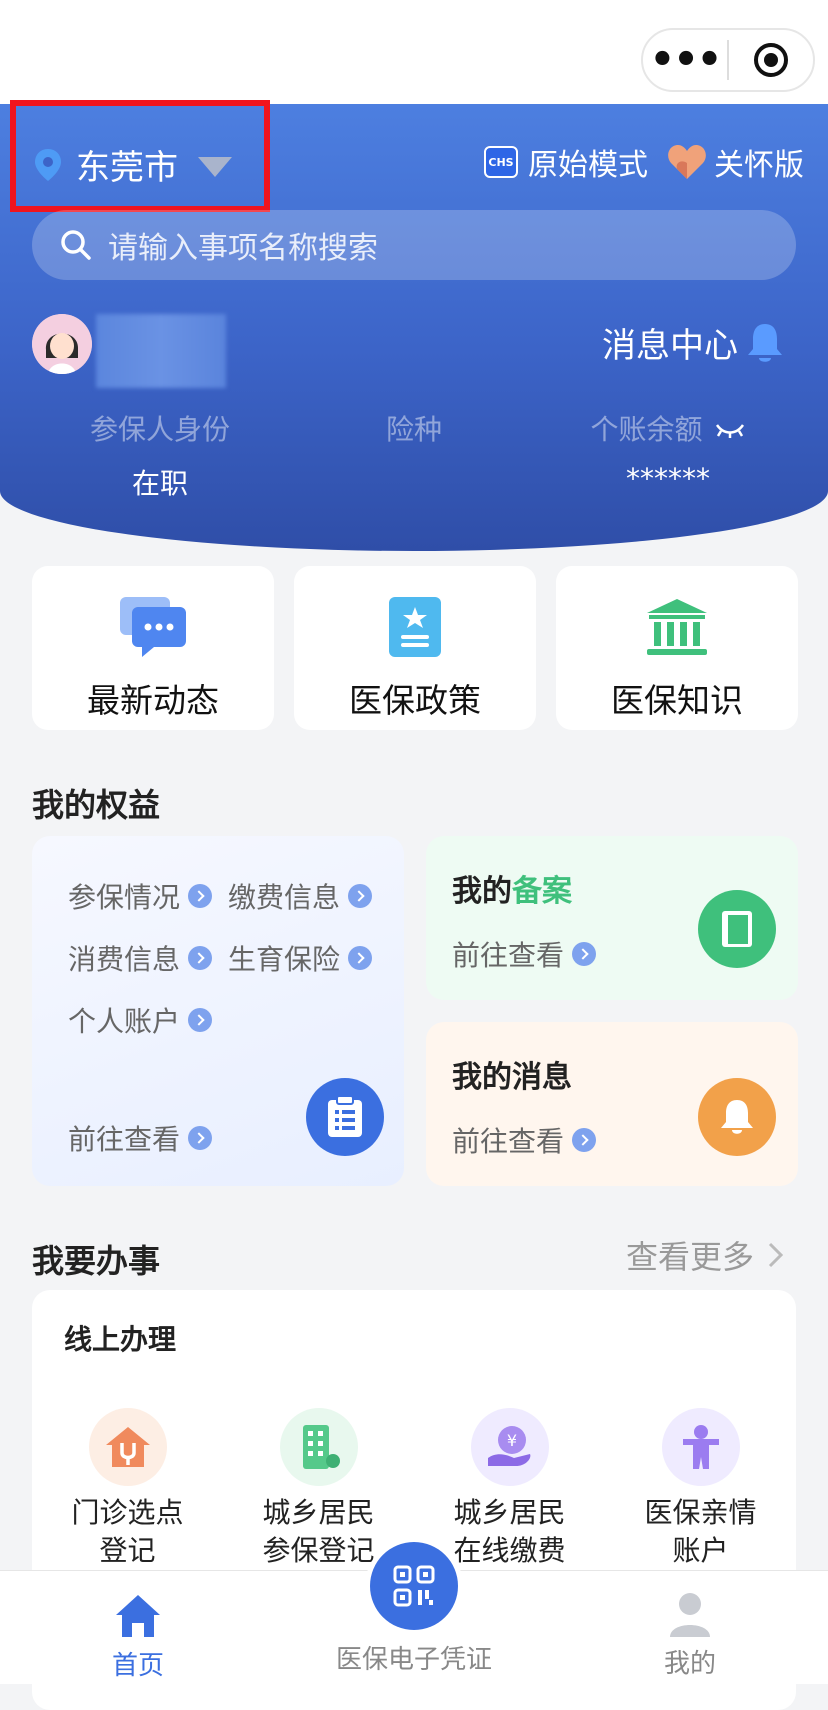 This screenshot has width=828, height=1710. Describe the element at coordinates (687, 162) in the screenshot. I see `care-heart-icon` at that location.